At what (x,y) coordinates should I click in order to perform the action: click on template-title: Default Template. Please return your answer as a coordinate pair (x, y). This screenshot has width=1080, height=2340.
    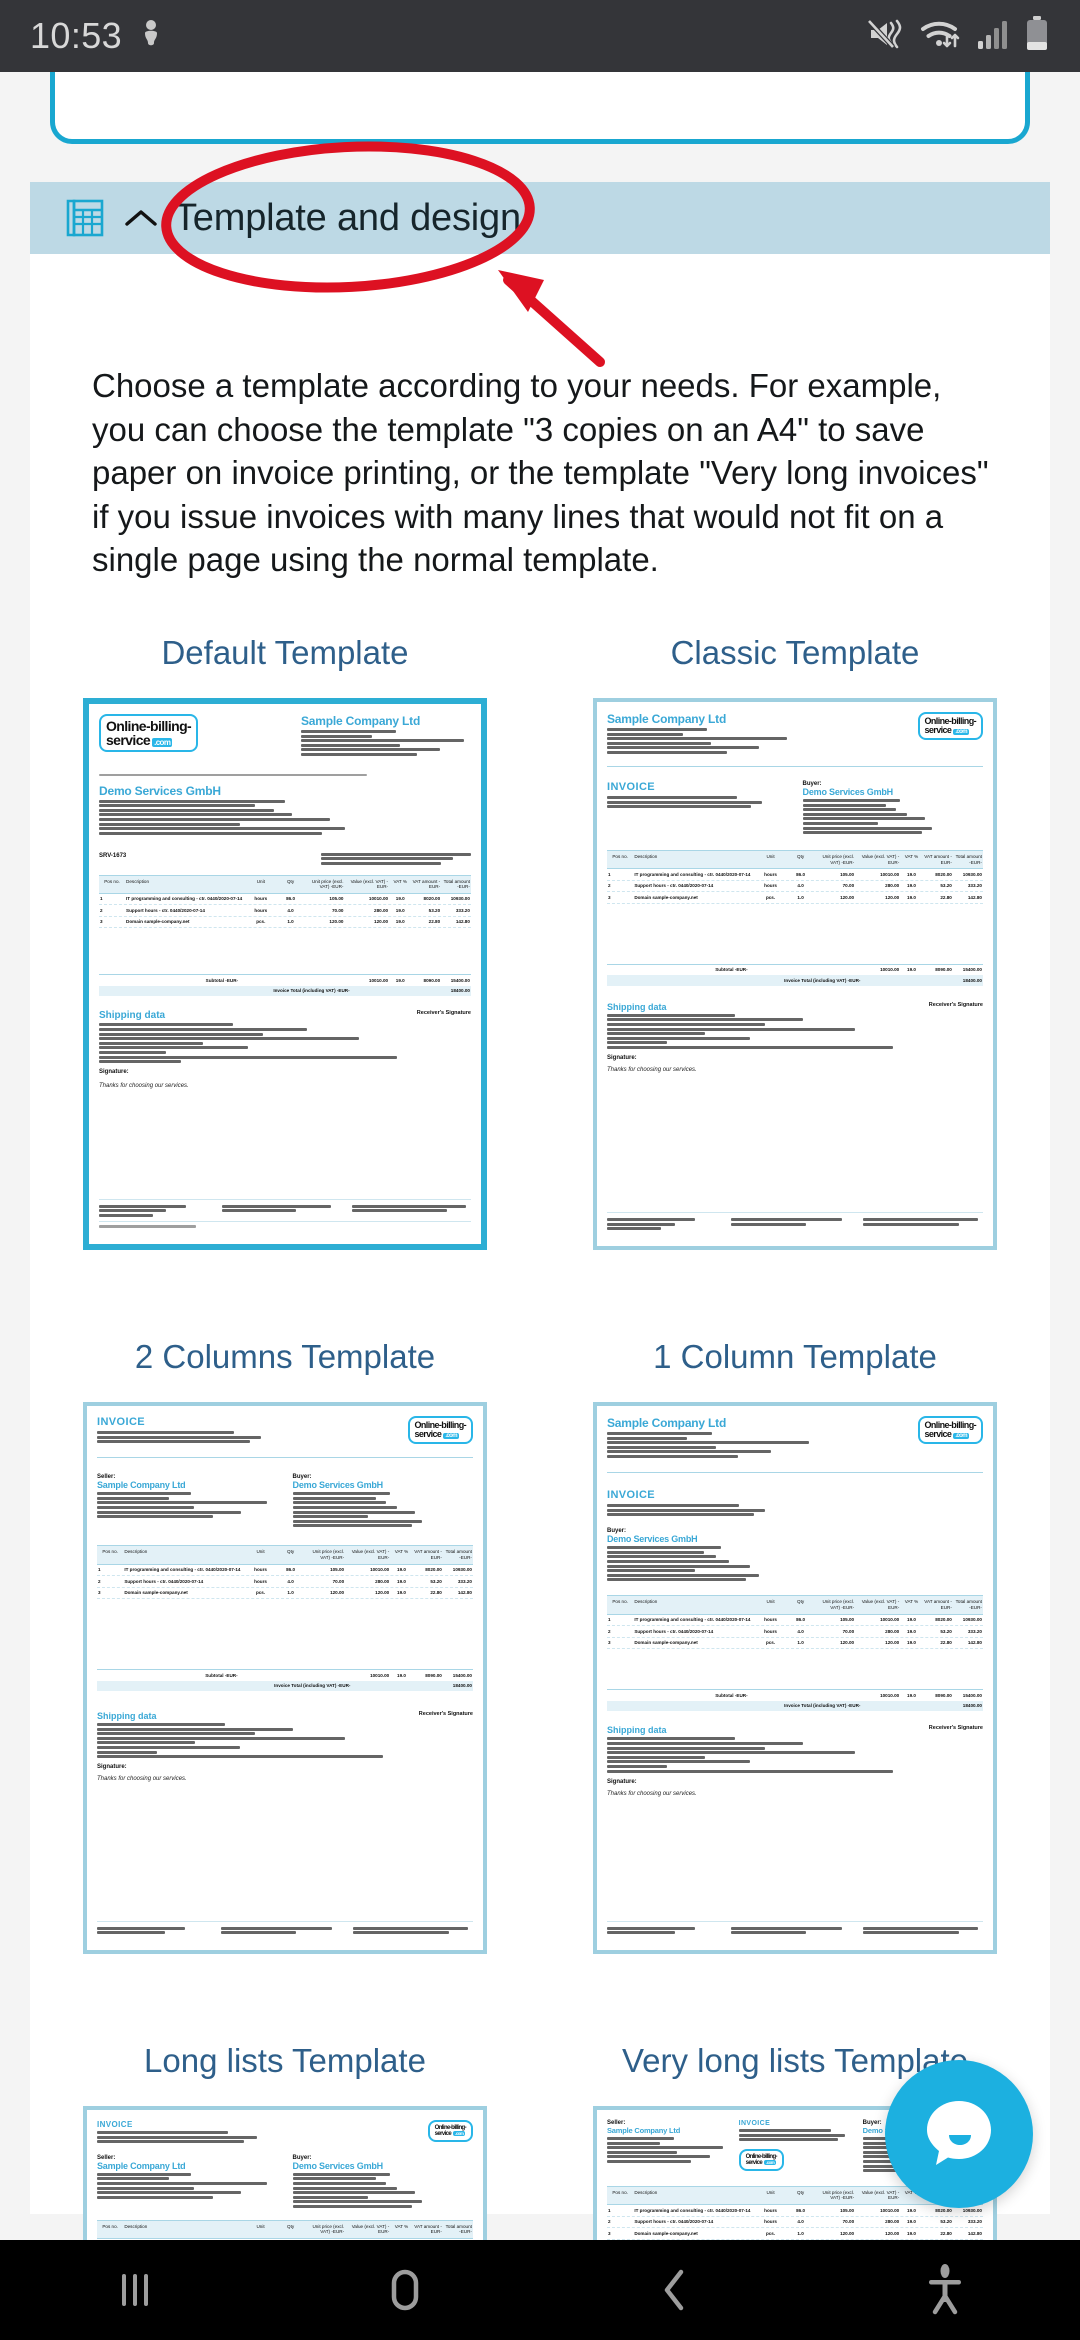
    Looking at the image, I should click on (285, 652).